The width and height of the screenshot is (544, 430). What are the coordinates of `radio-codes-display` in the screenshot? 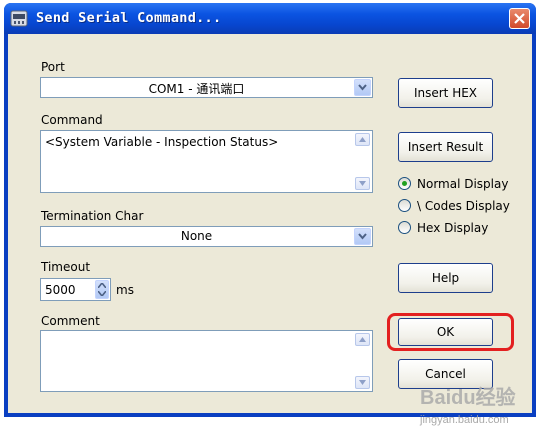 It's located at (404, 205).